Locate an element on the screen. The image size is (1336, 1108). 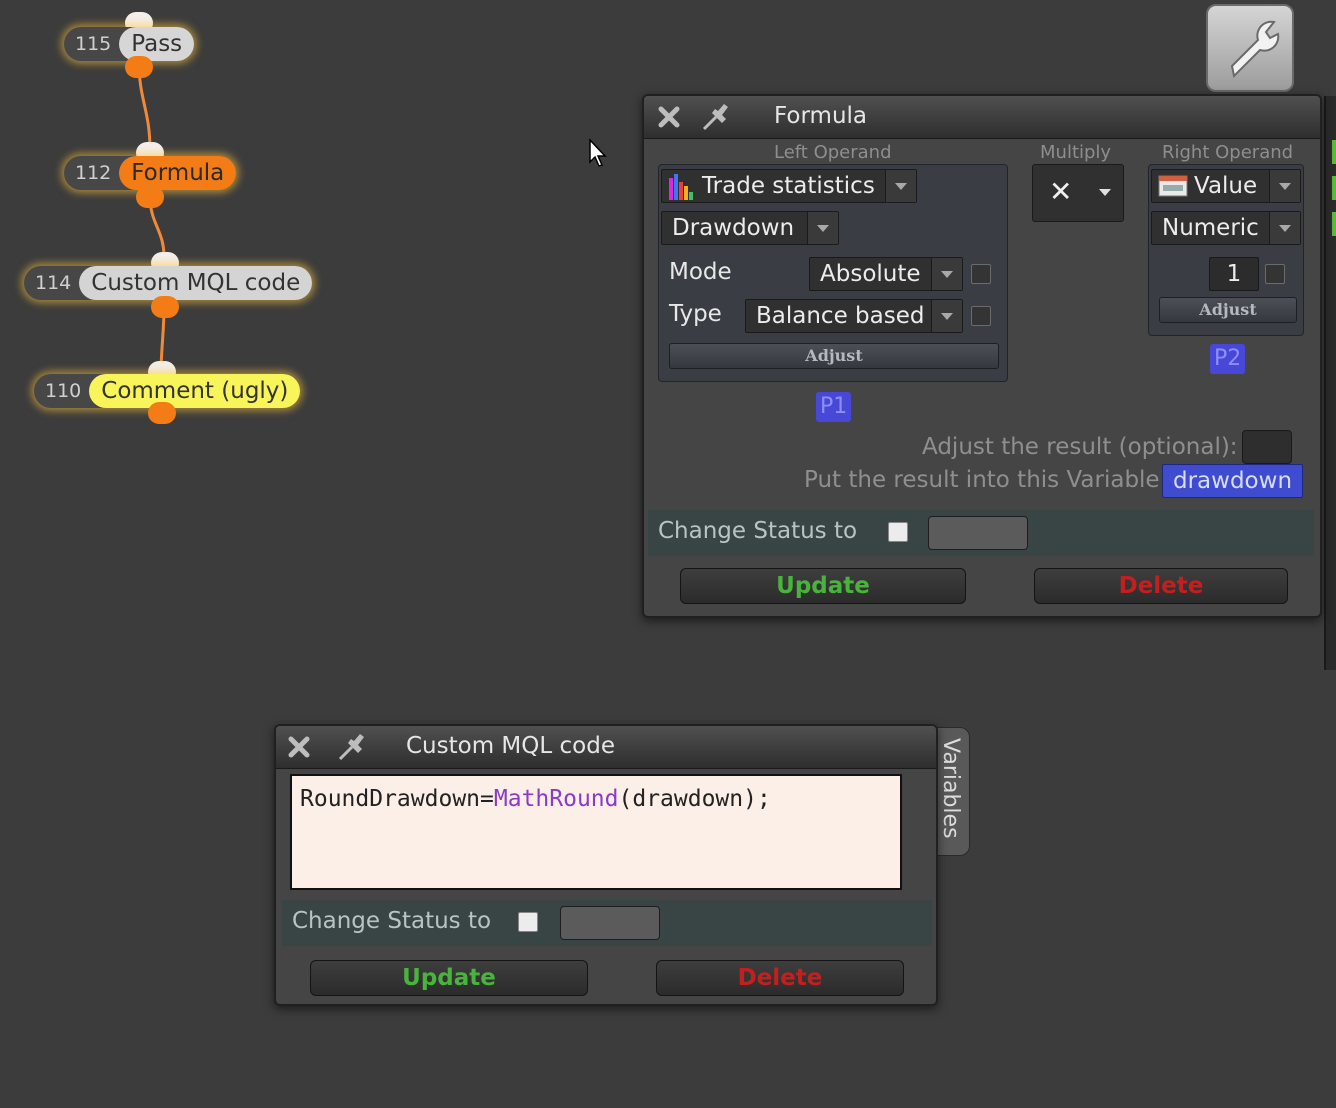
flow-node-custom-mql: 114 Custom MQL code is located at coordinates (168, 283).